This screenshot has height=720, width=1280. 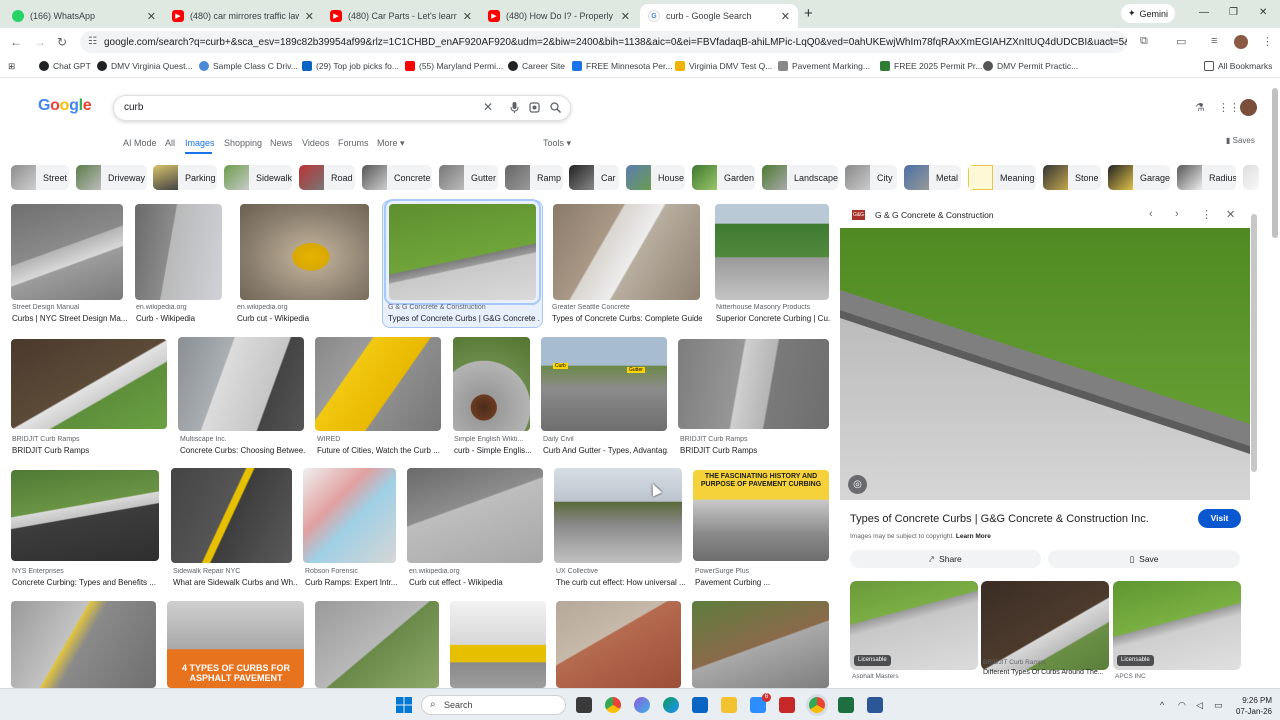 What do you see at coordinates (1241, 42) in the screenshot?
I see `profile-avatar` at bounding box center [1241, 42].